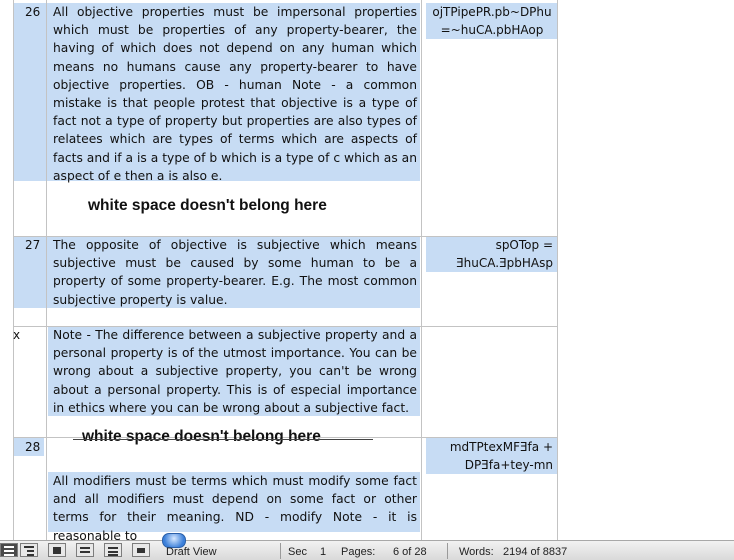  Describe the element at coordinates (29, 550) in the screenshot. I see `outline-view-button` at that location.